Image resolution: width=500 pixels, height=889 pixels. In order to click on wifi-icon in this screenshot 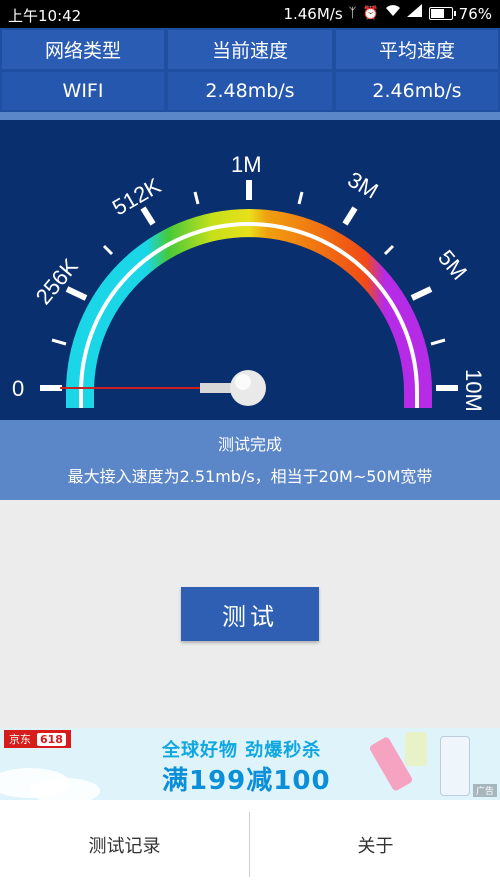, I will do `click(393, 13)`.